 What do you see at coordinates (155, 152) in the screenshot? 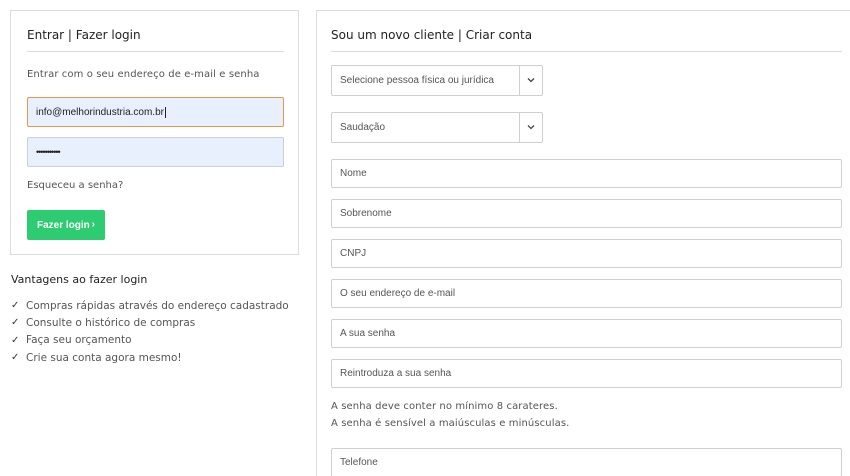
I see `login-password-input: •••••••••••` at bounding box center [155, 152].